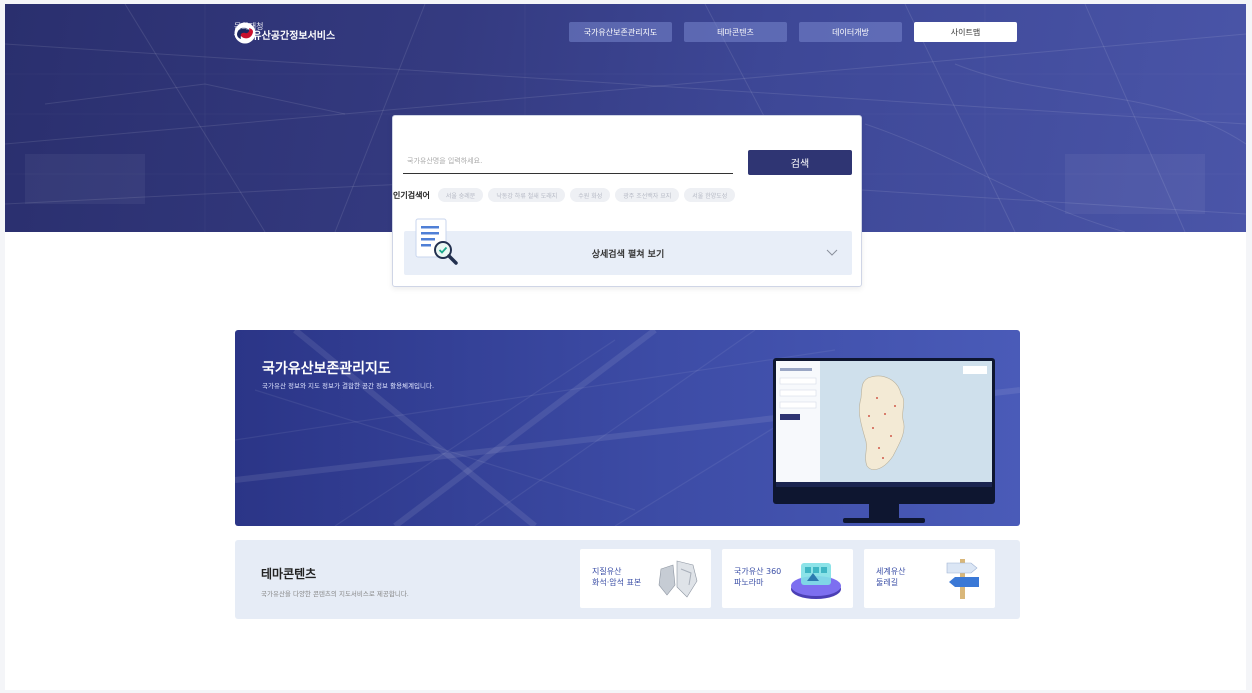 The width and height of the screenshot is (1252, 693). Describe the element at coordinates (678, 579) in the screenshot. I see `rock-icon` at that location.